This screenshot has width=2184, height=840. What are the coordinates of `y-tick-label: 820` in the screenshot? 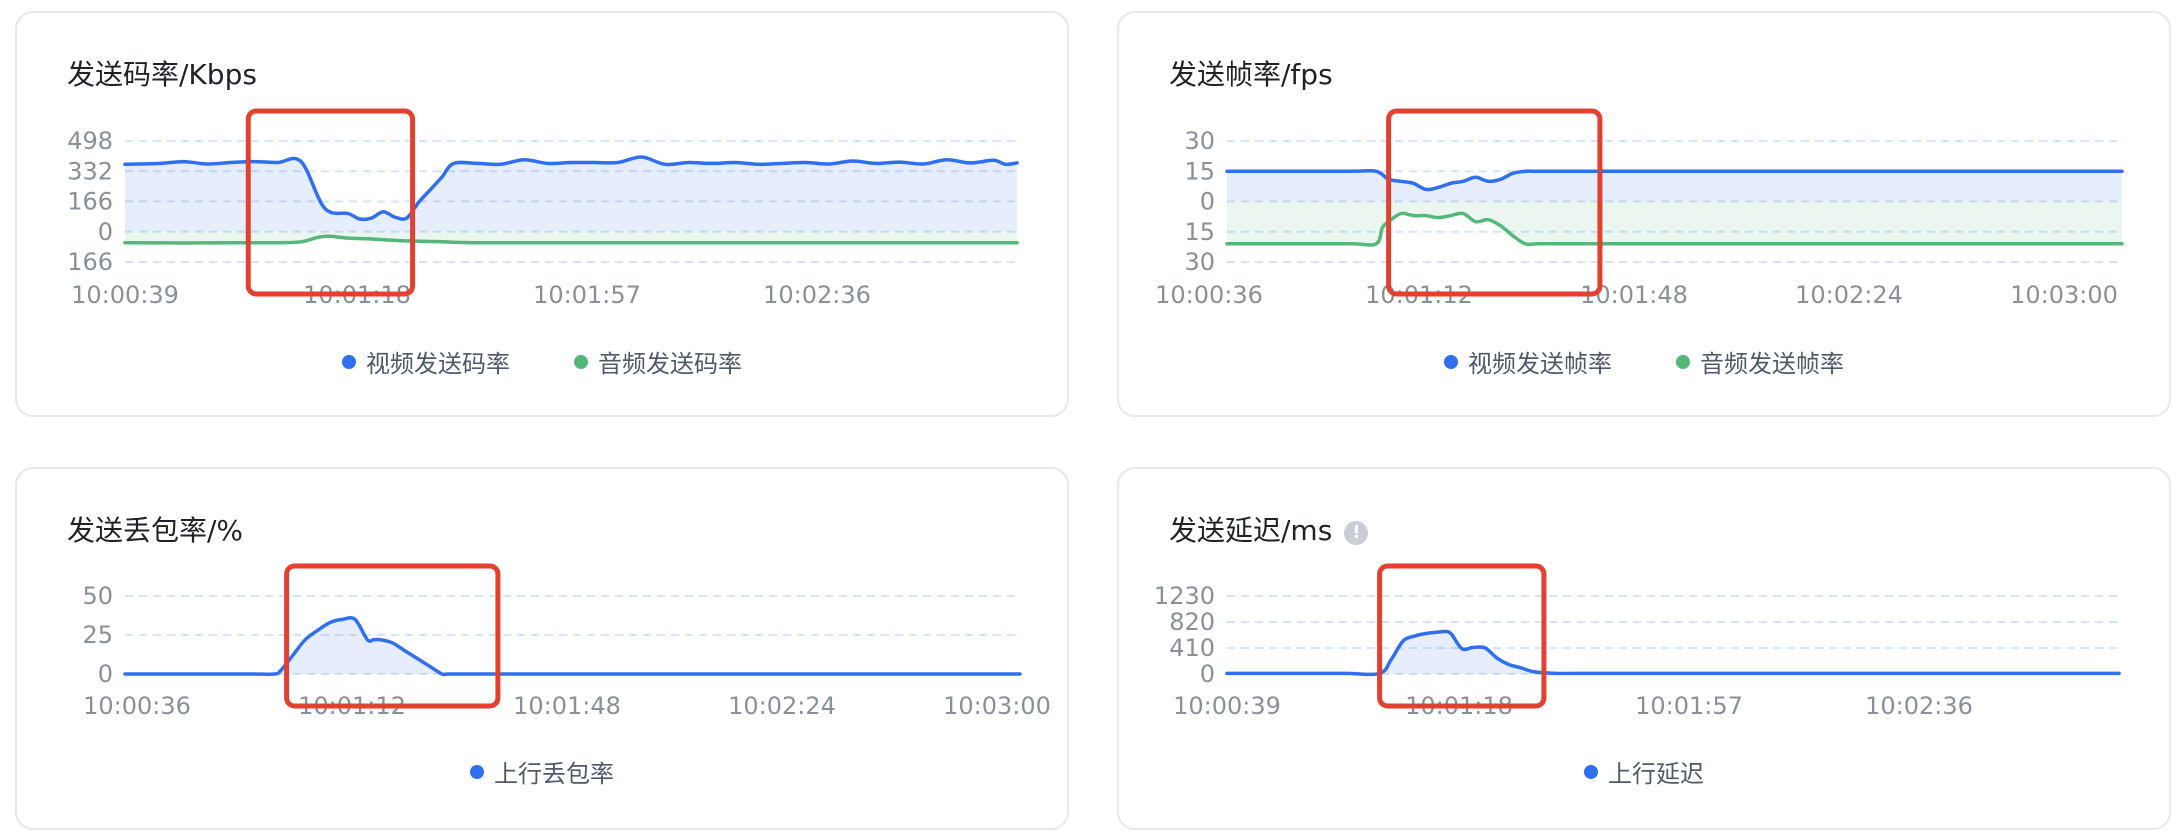 It's located at (1192, 622).